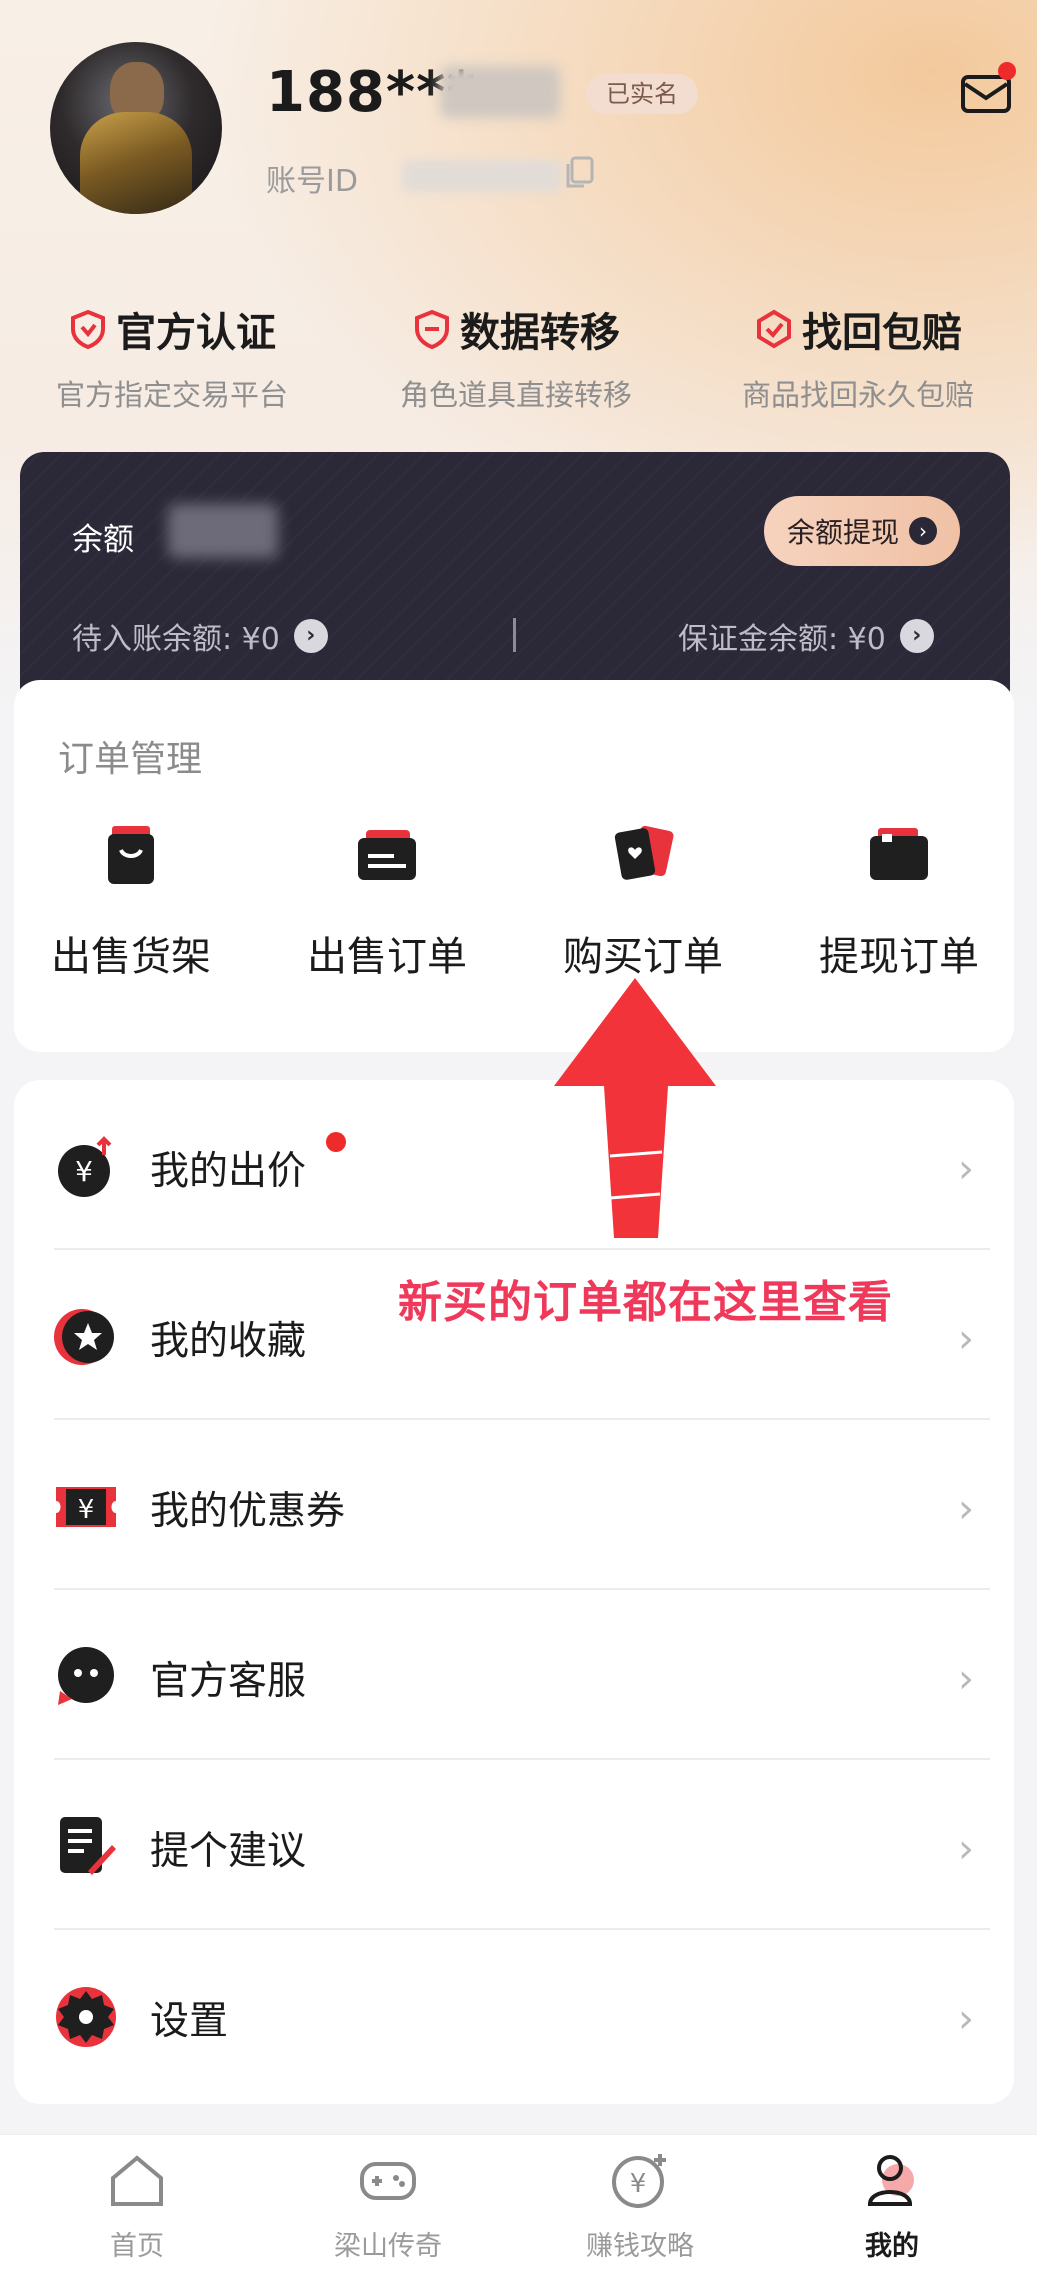  Describe the element at coordinates (312, 181) in the screenshot. I see `account-id-label: 账号ID` at that location.